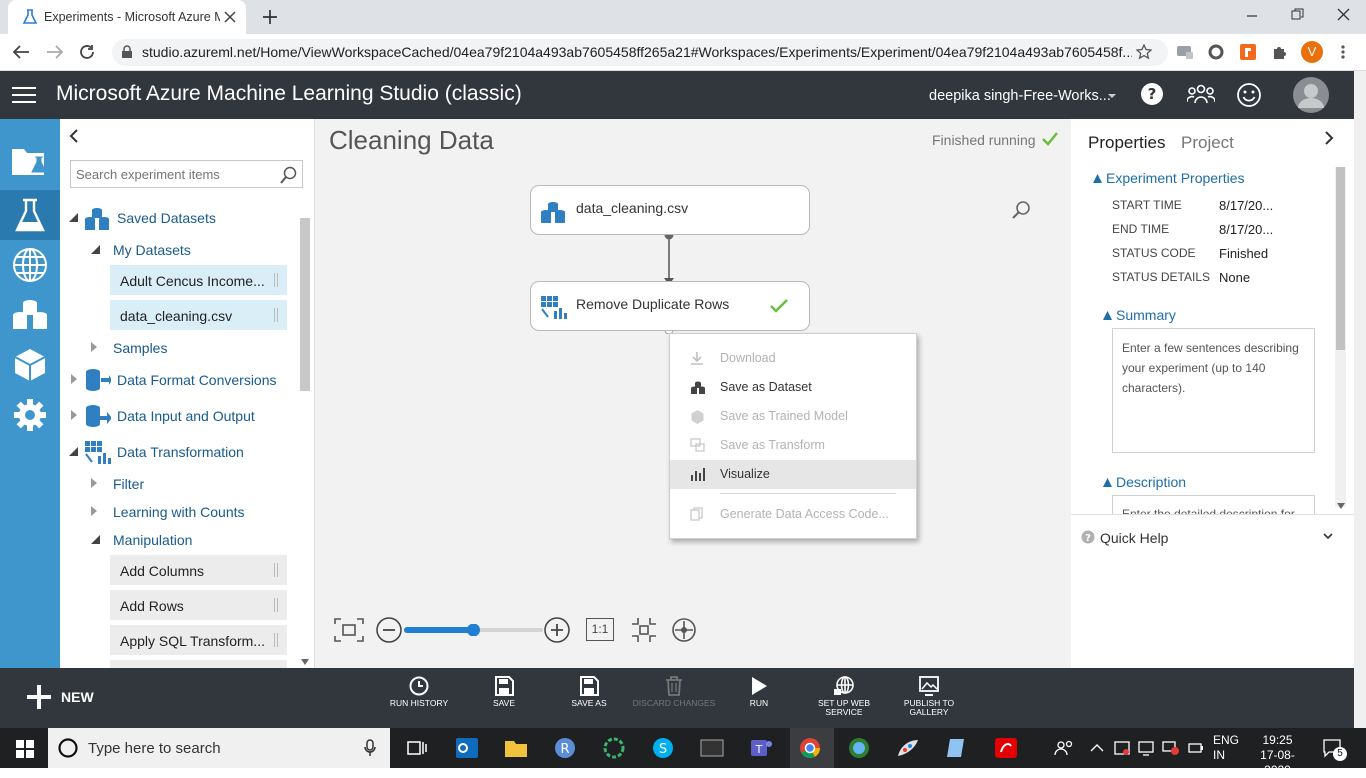 The height and width of the screenshot is (778, 1366). What do you see at coordinates (25, 749) in the screenshot?
I see `windows-start-icon` at bounding box center [25, 749].